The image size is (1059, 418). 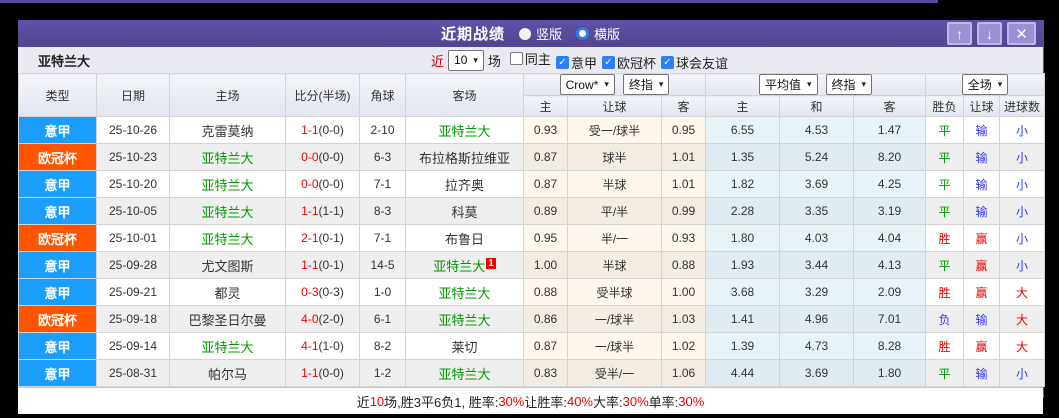 What do you see at coordinates (466, 60) in the screenshot?
I see `match-count-select: 10 ▾` at bounding box center [466, 60].